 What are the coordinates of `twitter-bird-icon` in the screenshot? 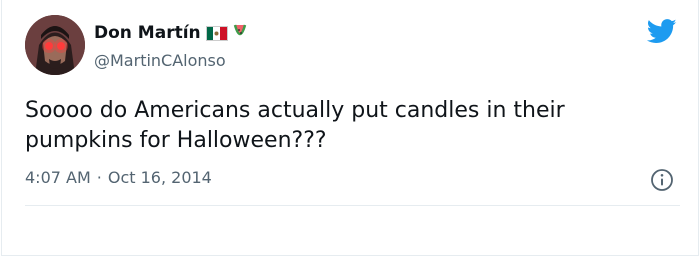 It's located at (661, 31).